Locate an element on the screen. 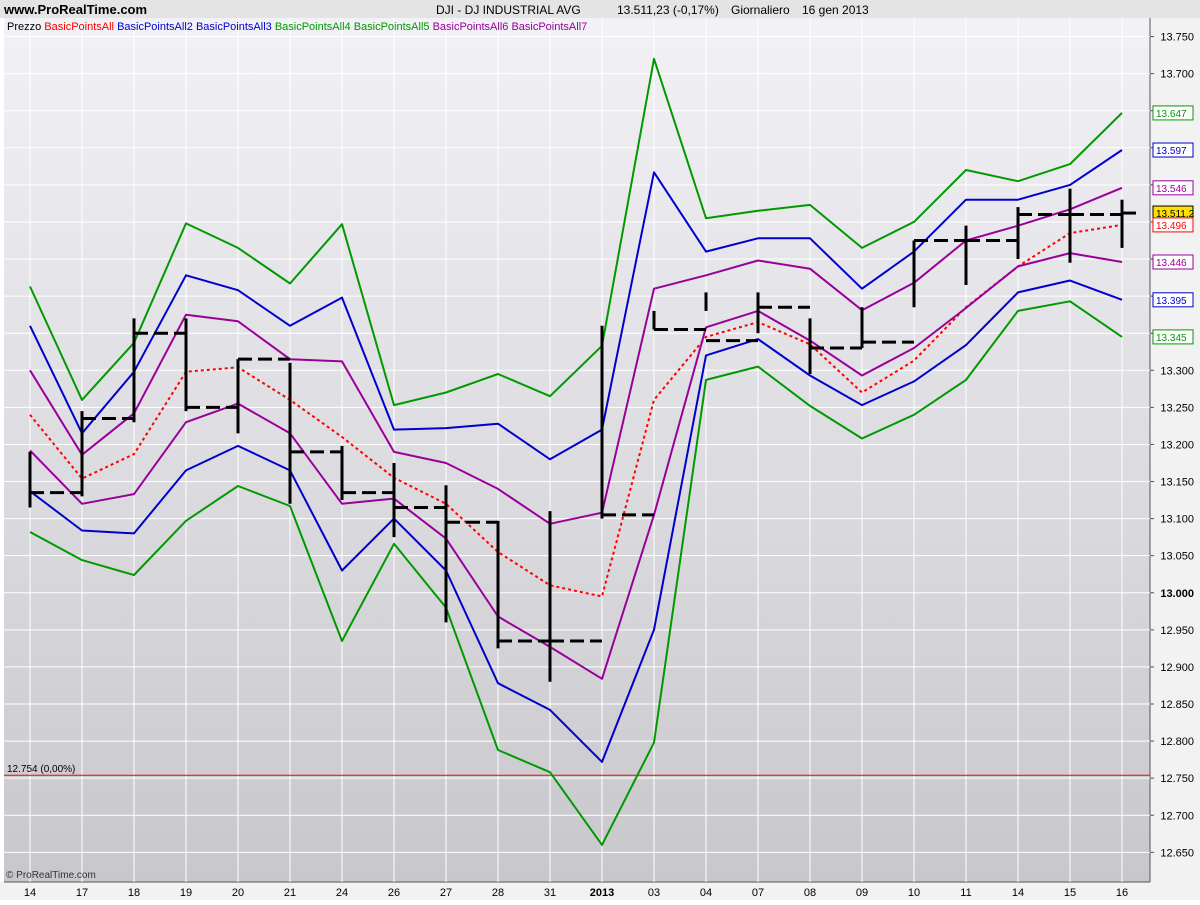  y-tick-label: 13.750 is located at coordinates (1177, 38).